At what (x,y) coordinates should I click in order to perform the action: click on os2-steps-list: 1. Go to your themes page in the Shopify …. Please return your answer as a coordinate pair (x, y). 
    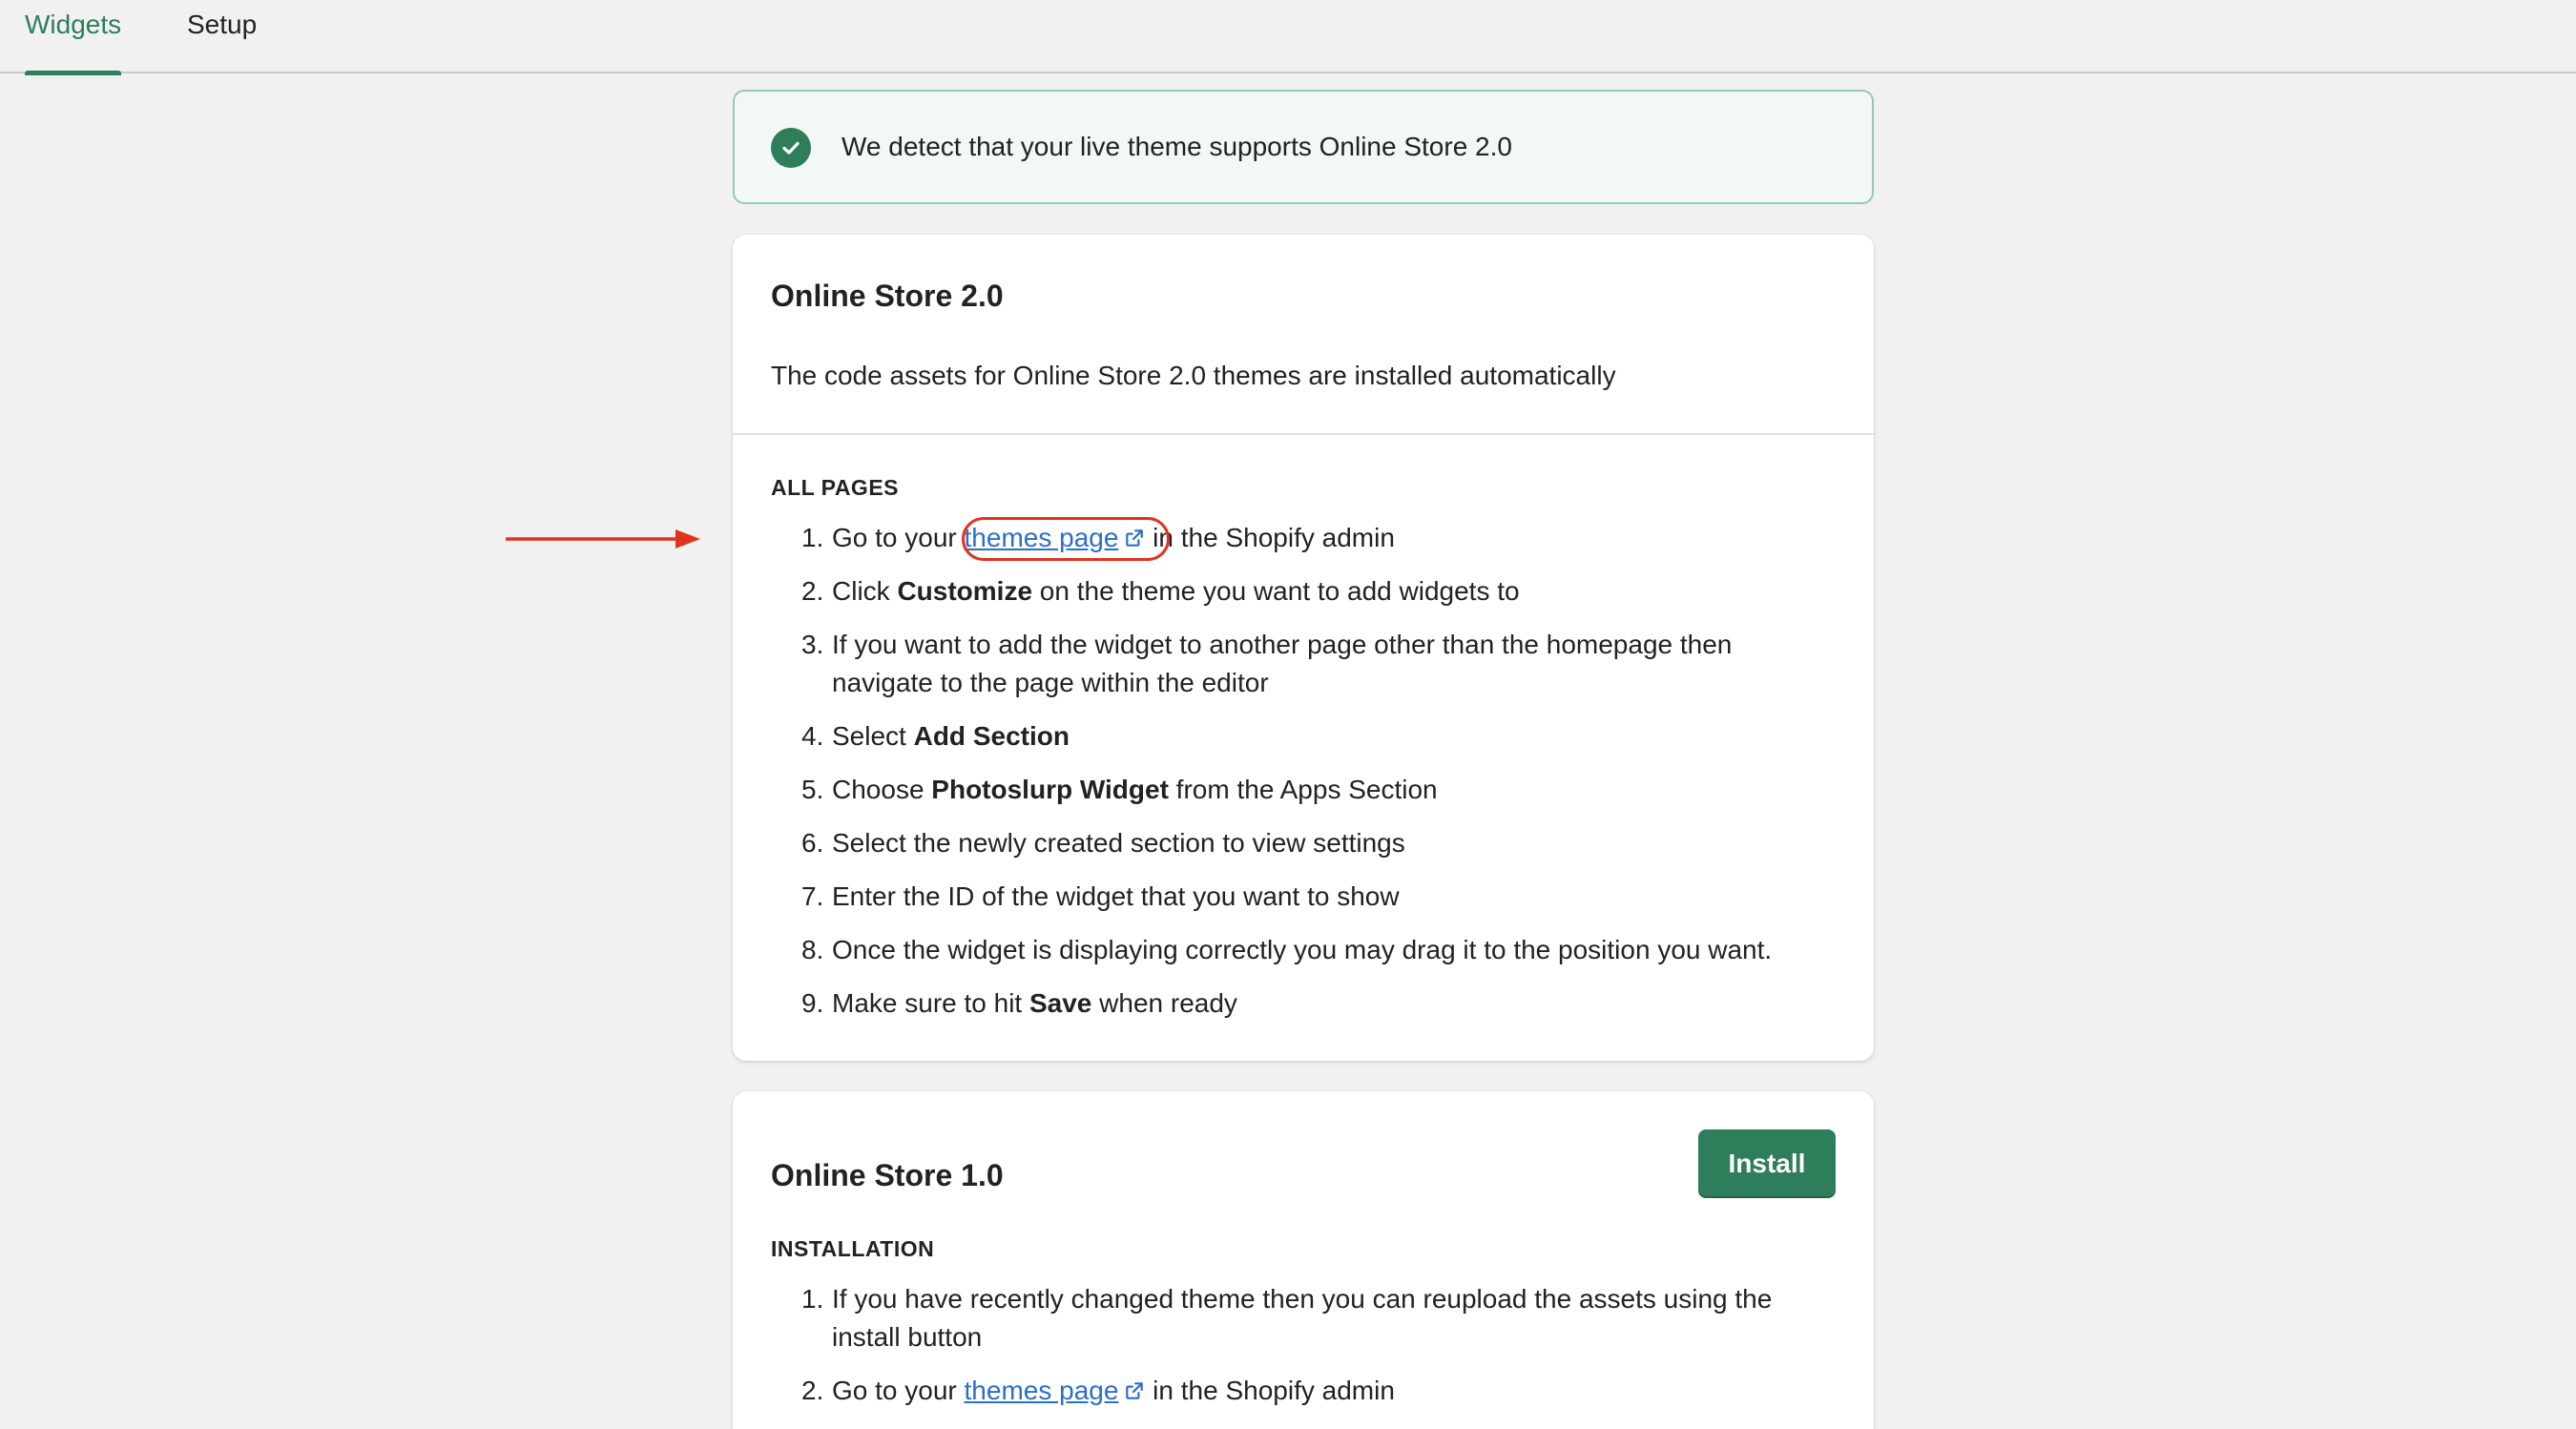
    Looking at the image, I should click on (1316, 778).